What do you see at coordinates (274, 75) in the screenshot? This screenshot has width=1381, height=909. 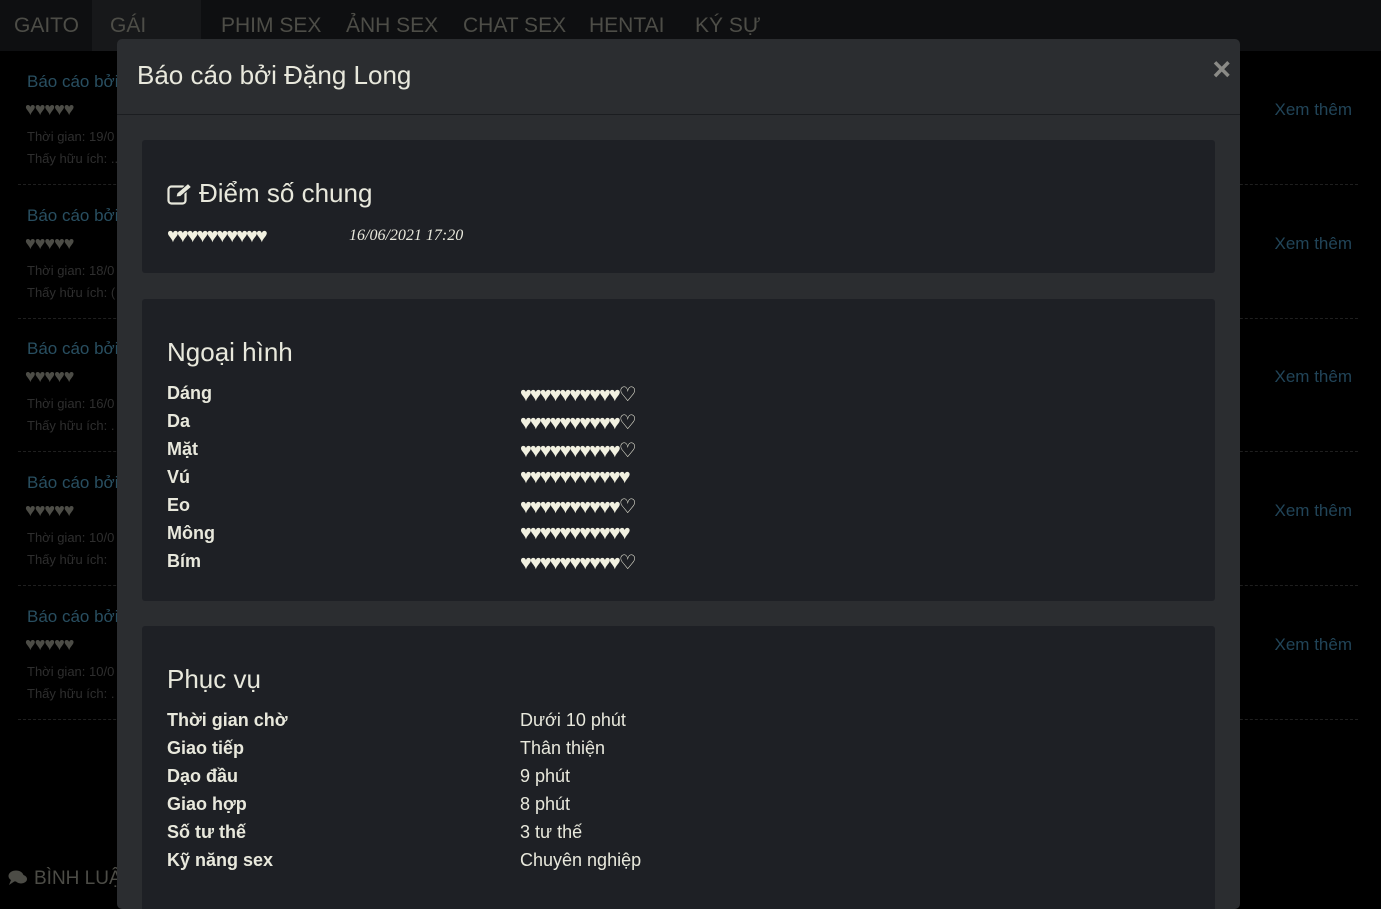 I see `modal-title: Báo cáo bởi Đặng Long` at bounding box center [274, 75].